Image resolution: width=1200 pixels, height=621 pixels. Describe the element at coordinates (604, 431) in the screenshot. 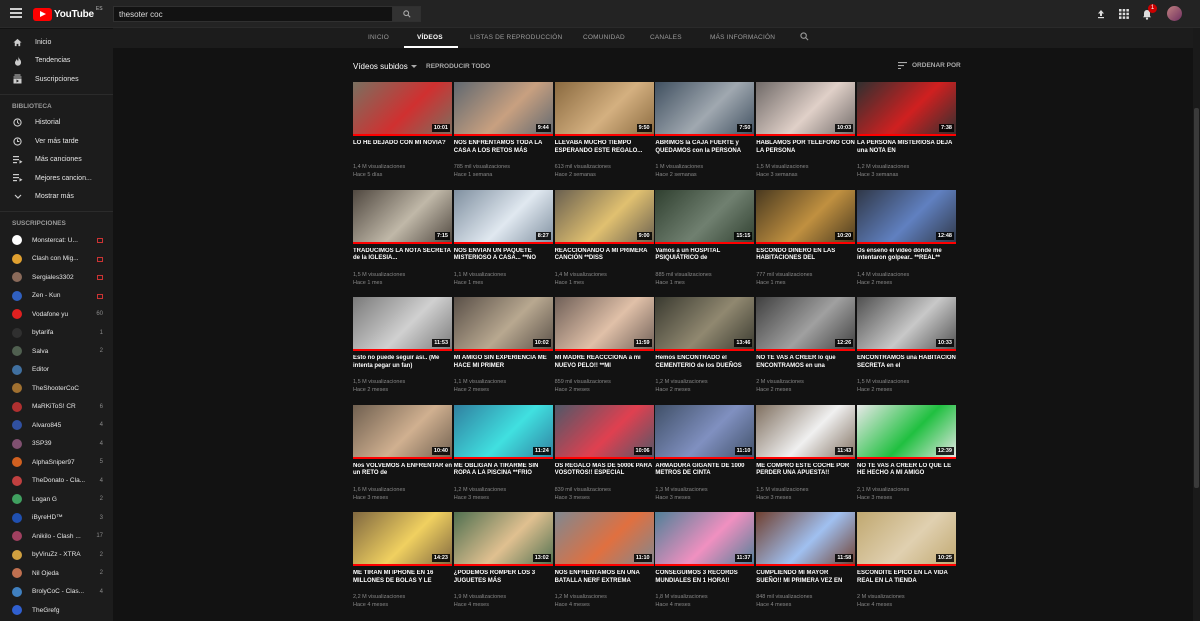

I see `video-thumbnail: 10:06` at that location.